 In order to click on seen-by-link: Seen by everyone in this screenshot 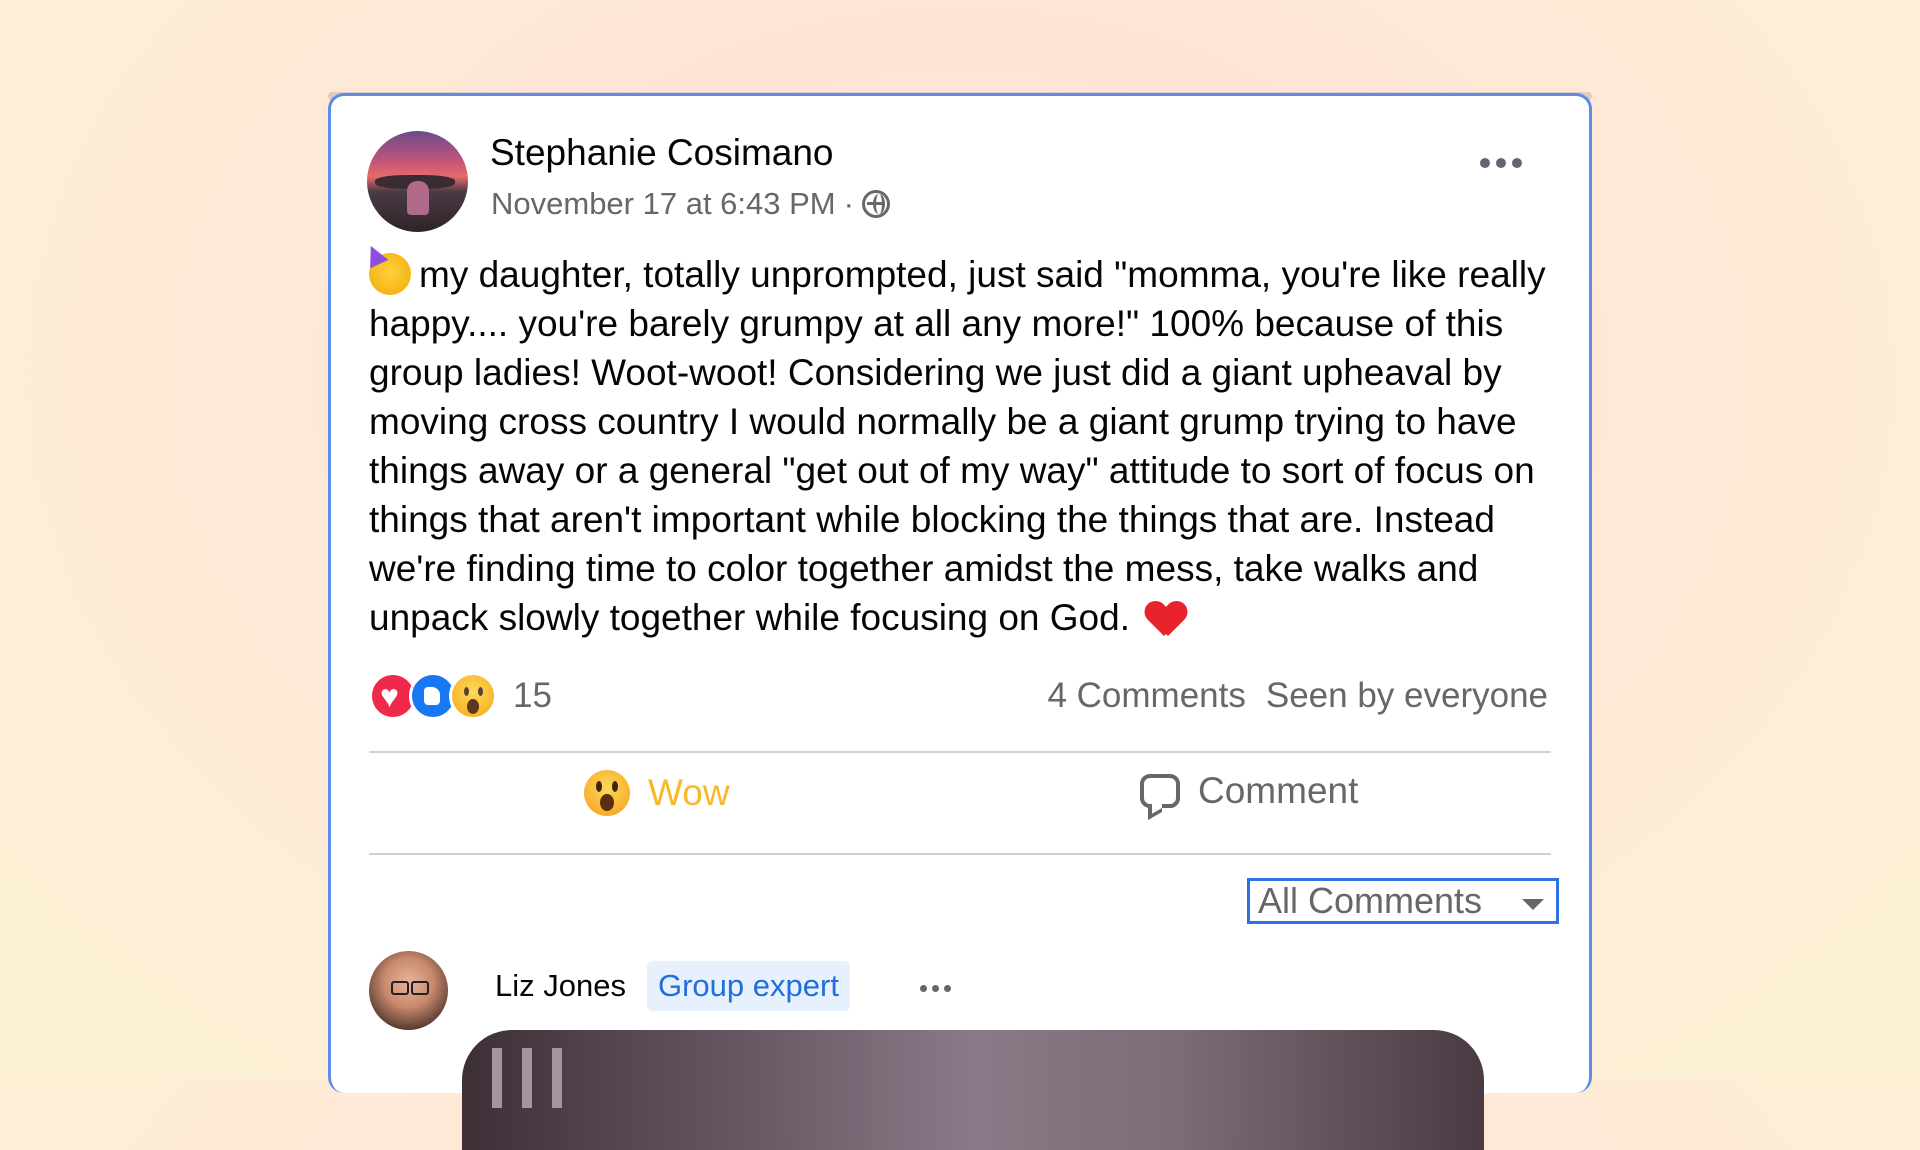, I will do `click(1407, 696)`.